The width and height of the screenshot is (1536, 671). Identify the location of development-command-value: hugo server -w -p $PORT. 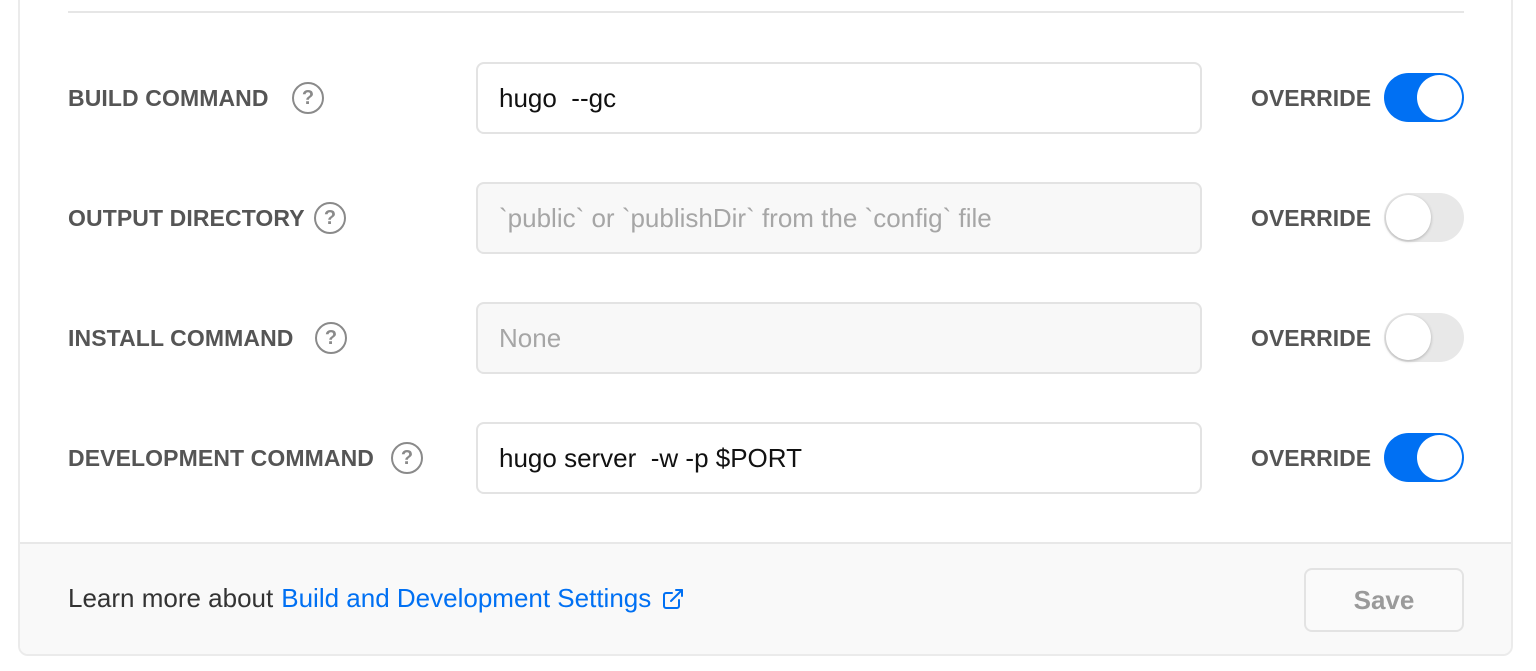
(650, 457).